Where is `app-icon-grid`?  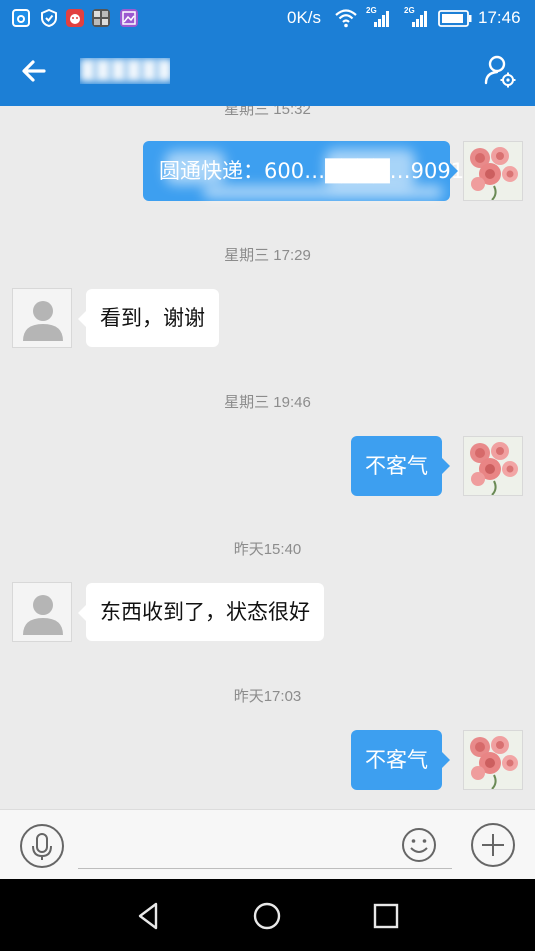
app-icon-grid is located at coordinates (101, 18).